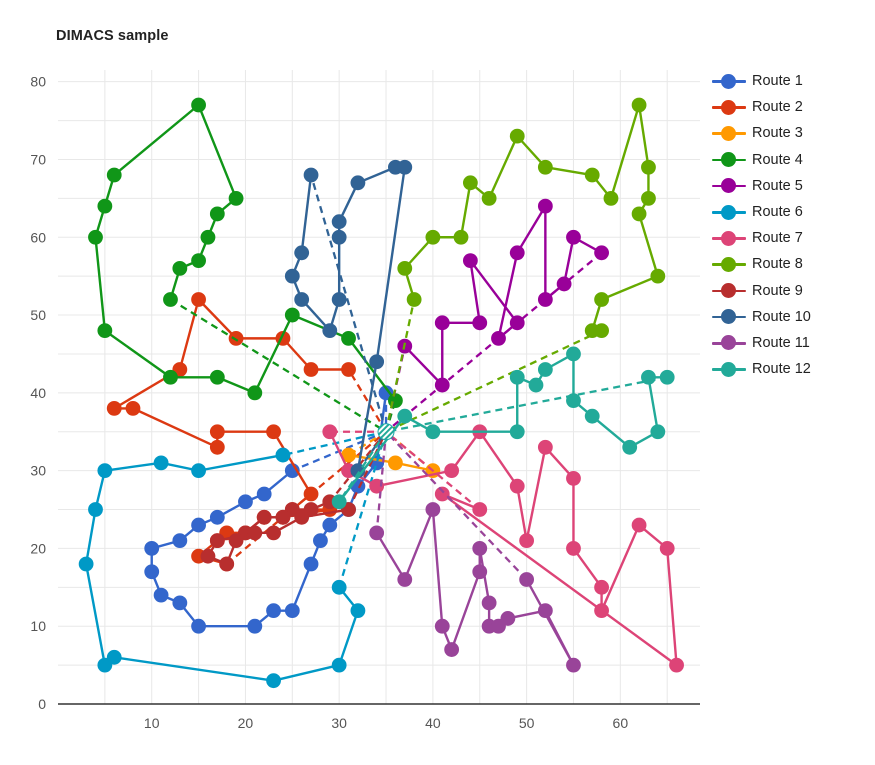 The image size is (875, 765). What do you see at coordinates (792, 186) in the screenshot?
I see `legend-item-route-5: Route 5` at bounding box center [792, 186].